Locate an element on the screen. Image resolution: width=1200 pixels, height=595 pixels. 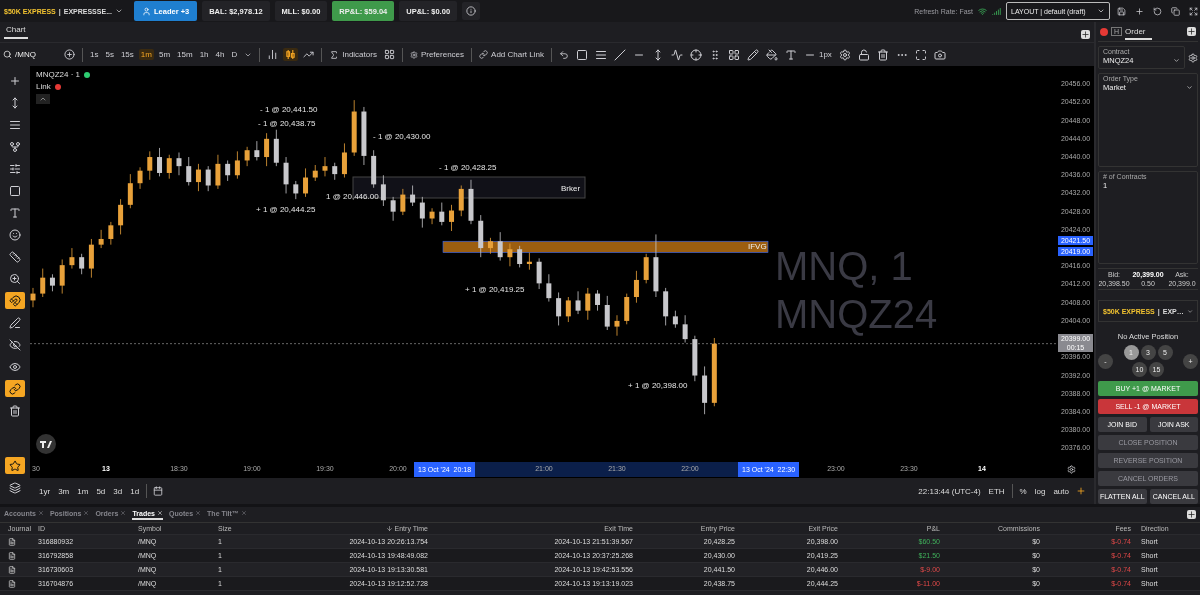
zone-label: IFVG is located at coordinates (757, 246).